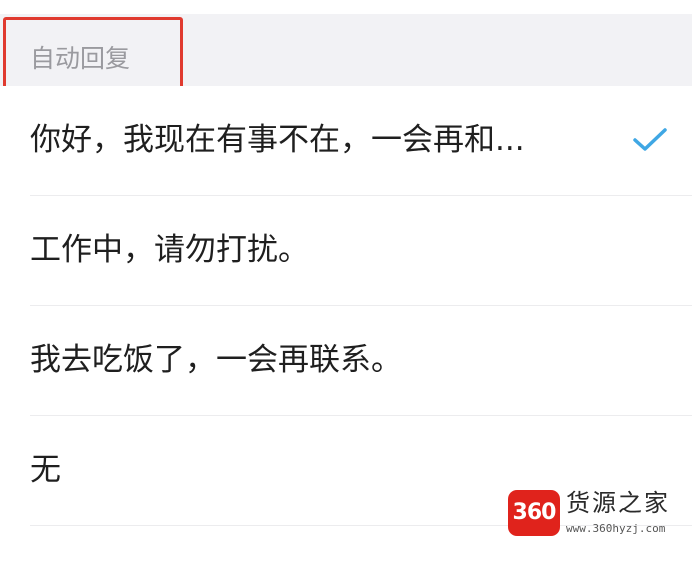 This screenshot has height=564, width=692. Describe the element at coordinates (618, 503) in the screenshot. I see `watermark-name: 货源之家` at that location.